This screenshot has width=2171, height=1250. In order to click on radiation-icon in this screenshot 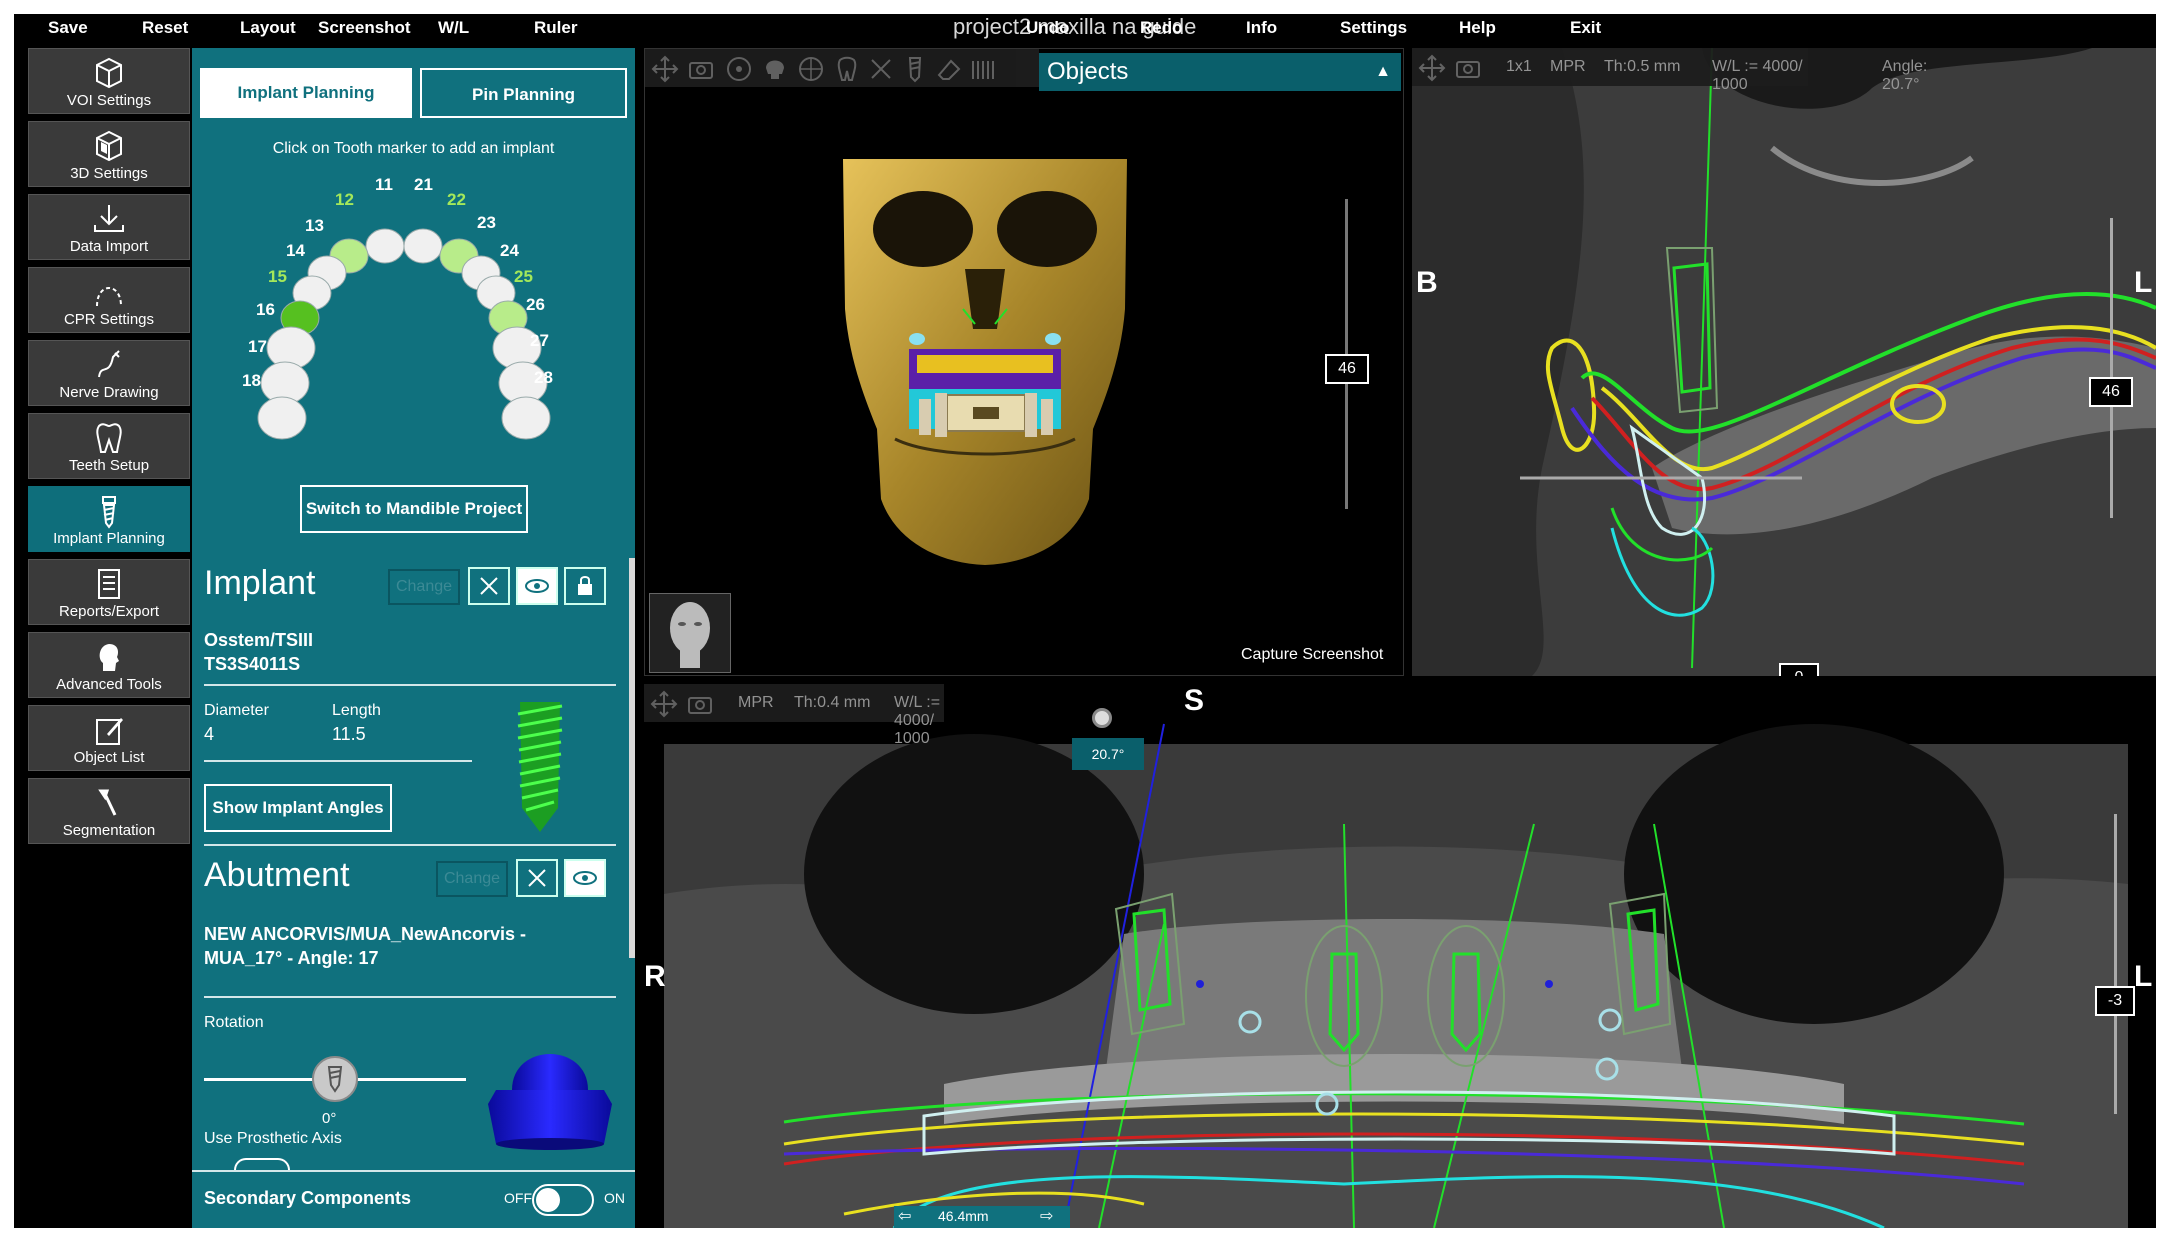, I will do `click(739, 69)`.